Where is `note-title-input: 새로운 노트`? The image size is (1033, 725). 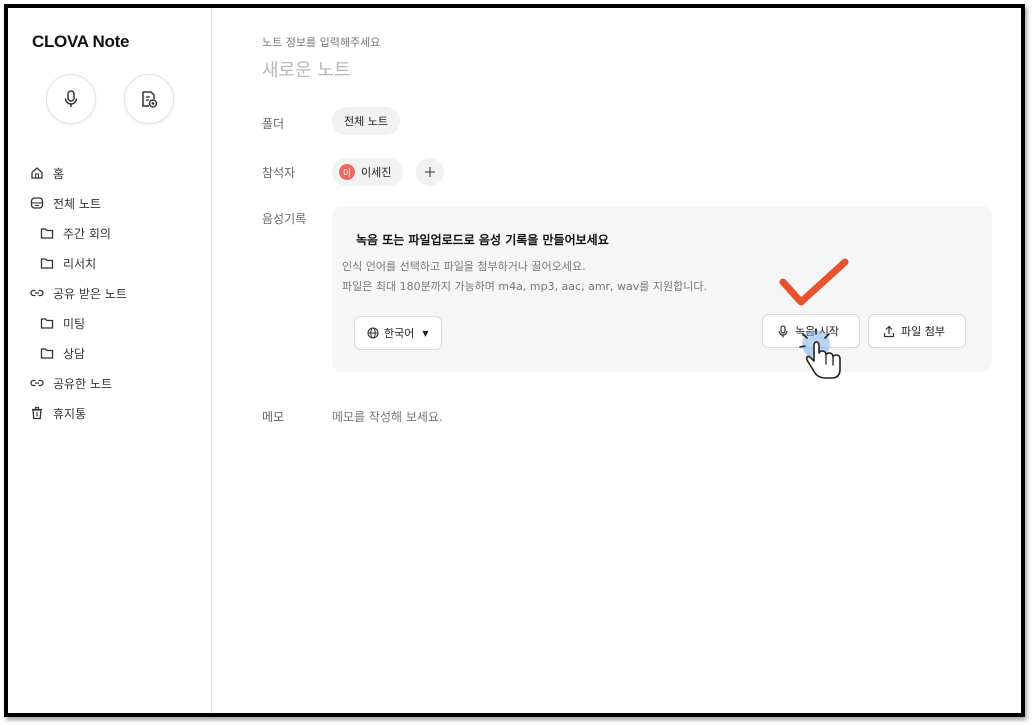
note-title-input: 새로운 노트 is located at coordinates (306, 69).